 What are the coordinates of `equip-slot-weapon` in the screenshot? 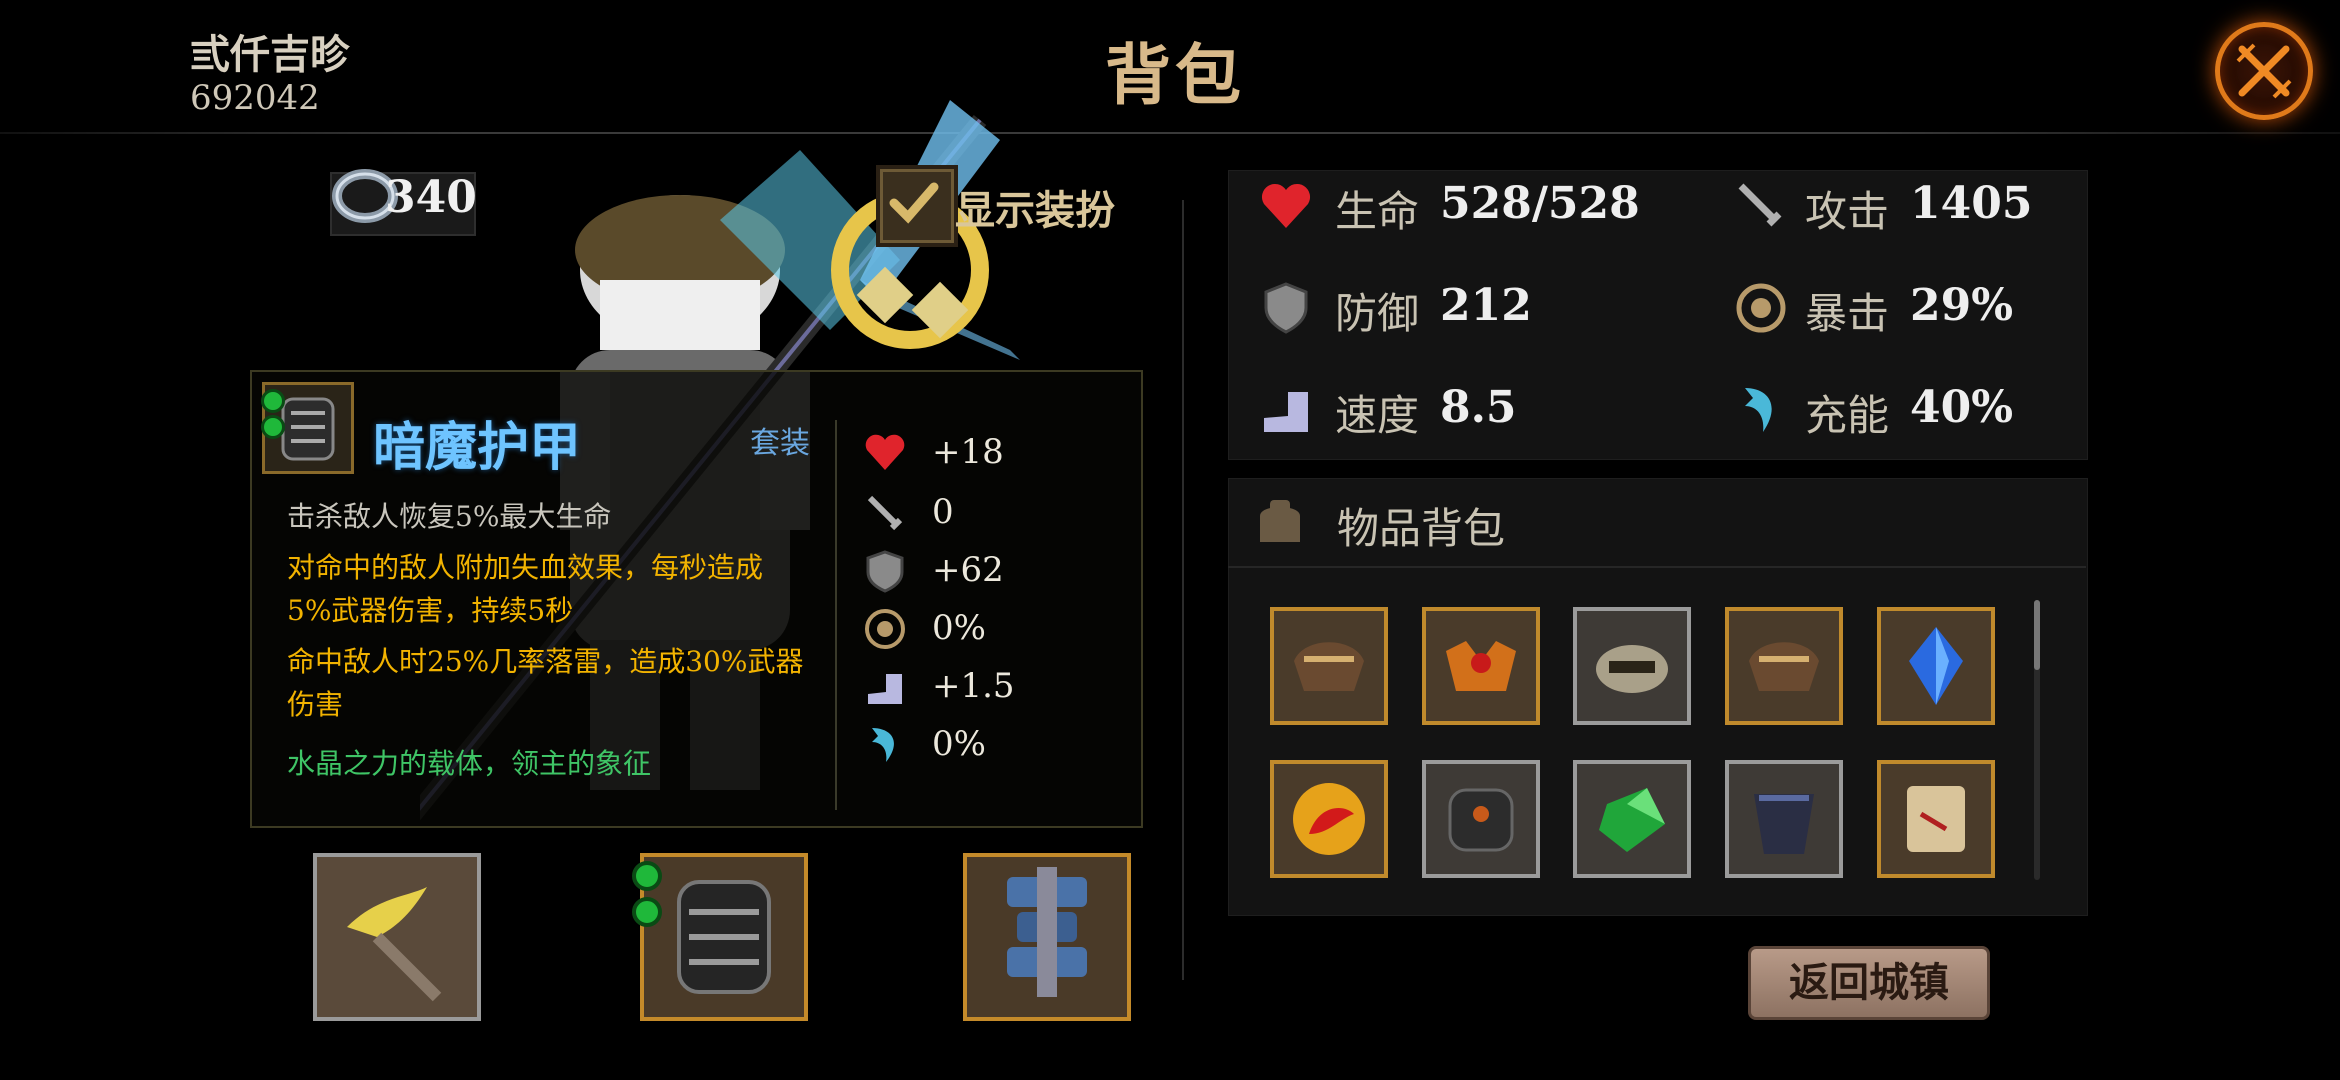 It's located at (397, 937).